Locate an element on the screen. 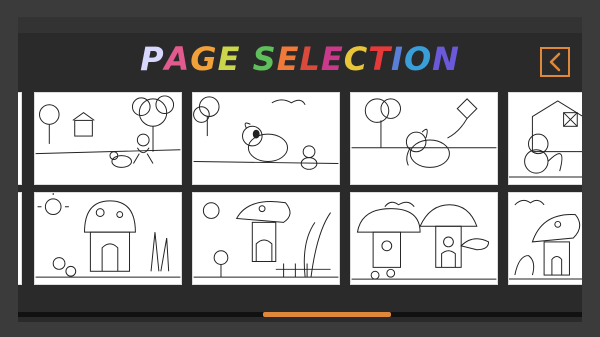 The width and height of the screenshot is (600, 337). page-title: PAGE SELECTION is located at coordinates (300, 59).